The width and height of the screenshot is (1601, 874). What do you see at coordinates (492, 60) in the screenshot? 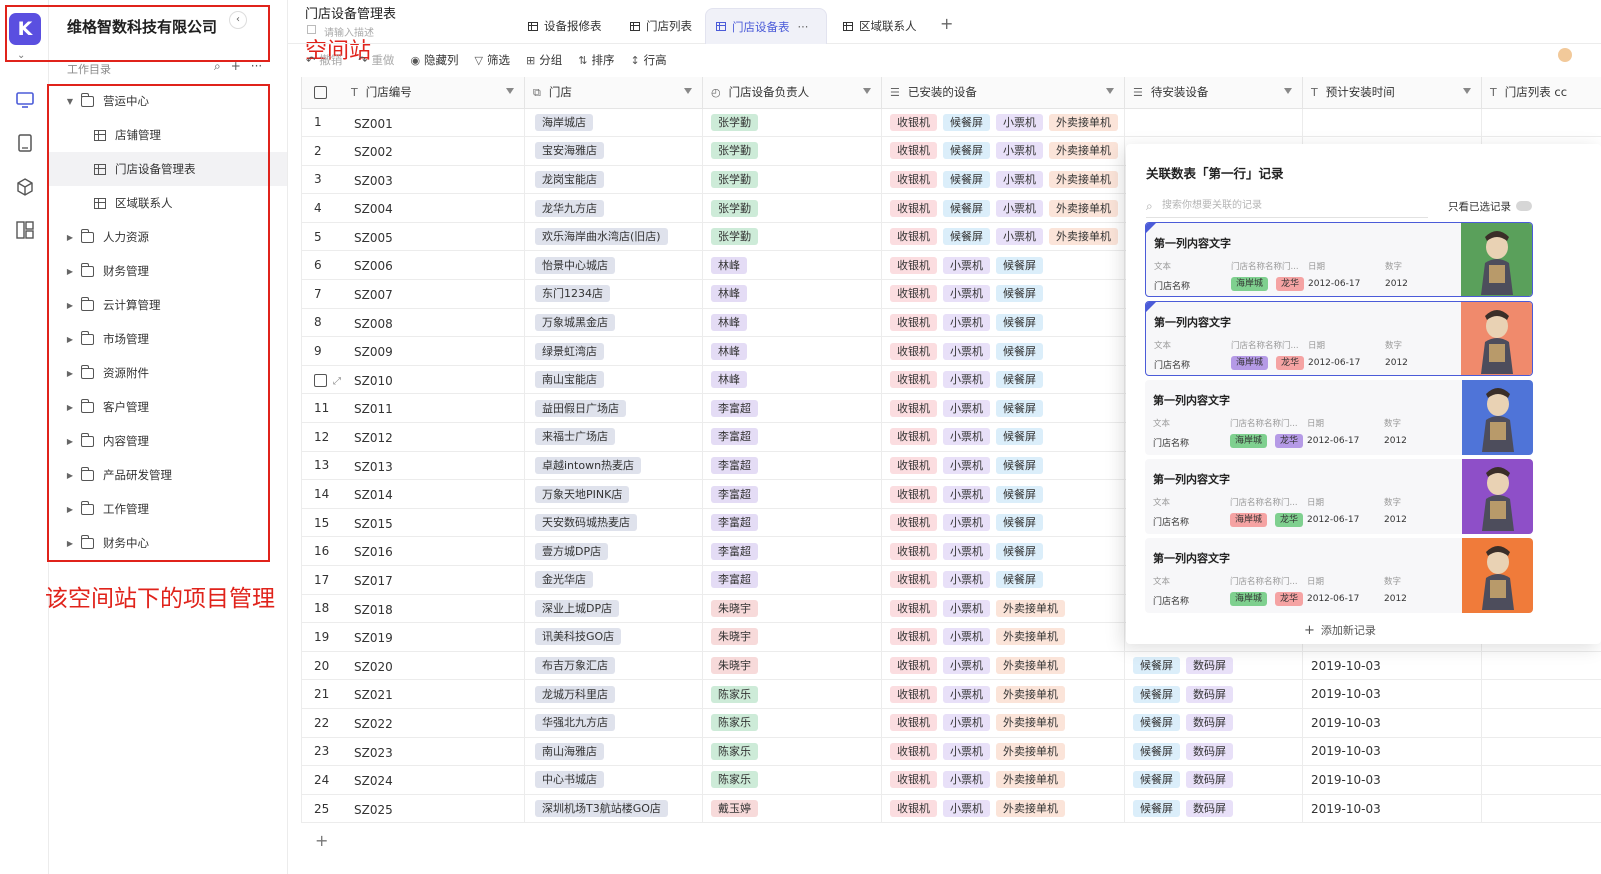
I see `filter-button: ▽ 筛选` at bounding box center [492, 60].